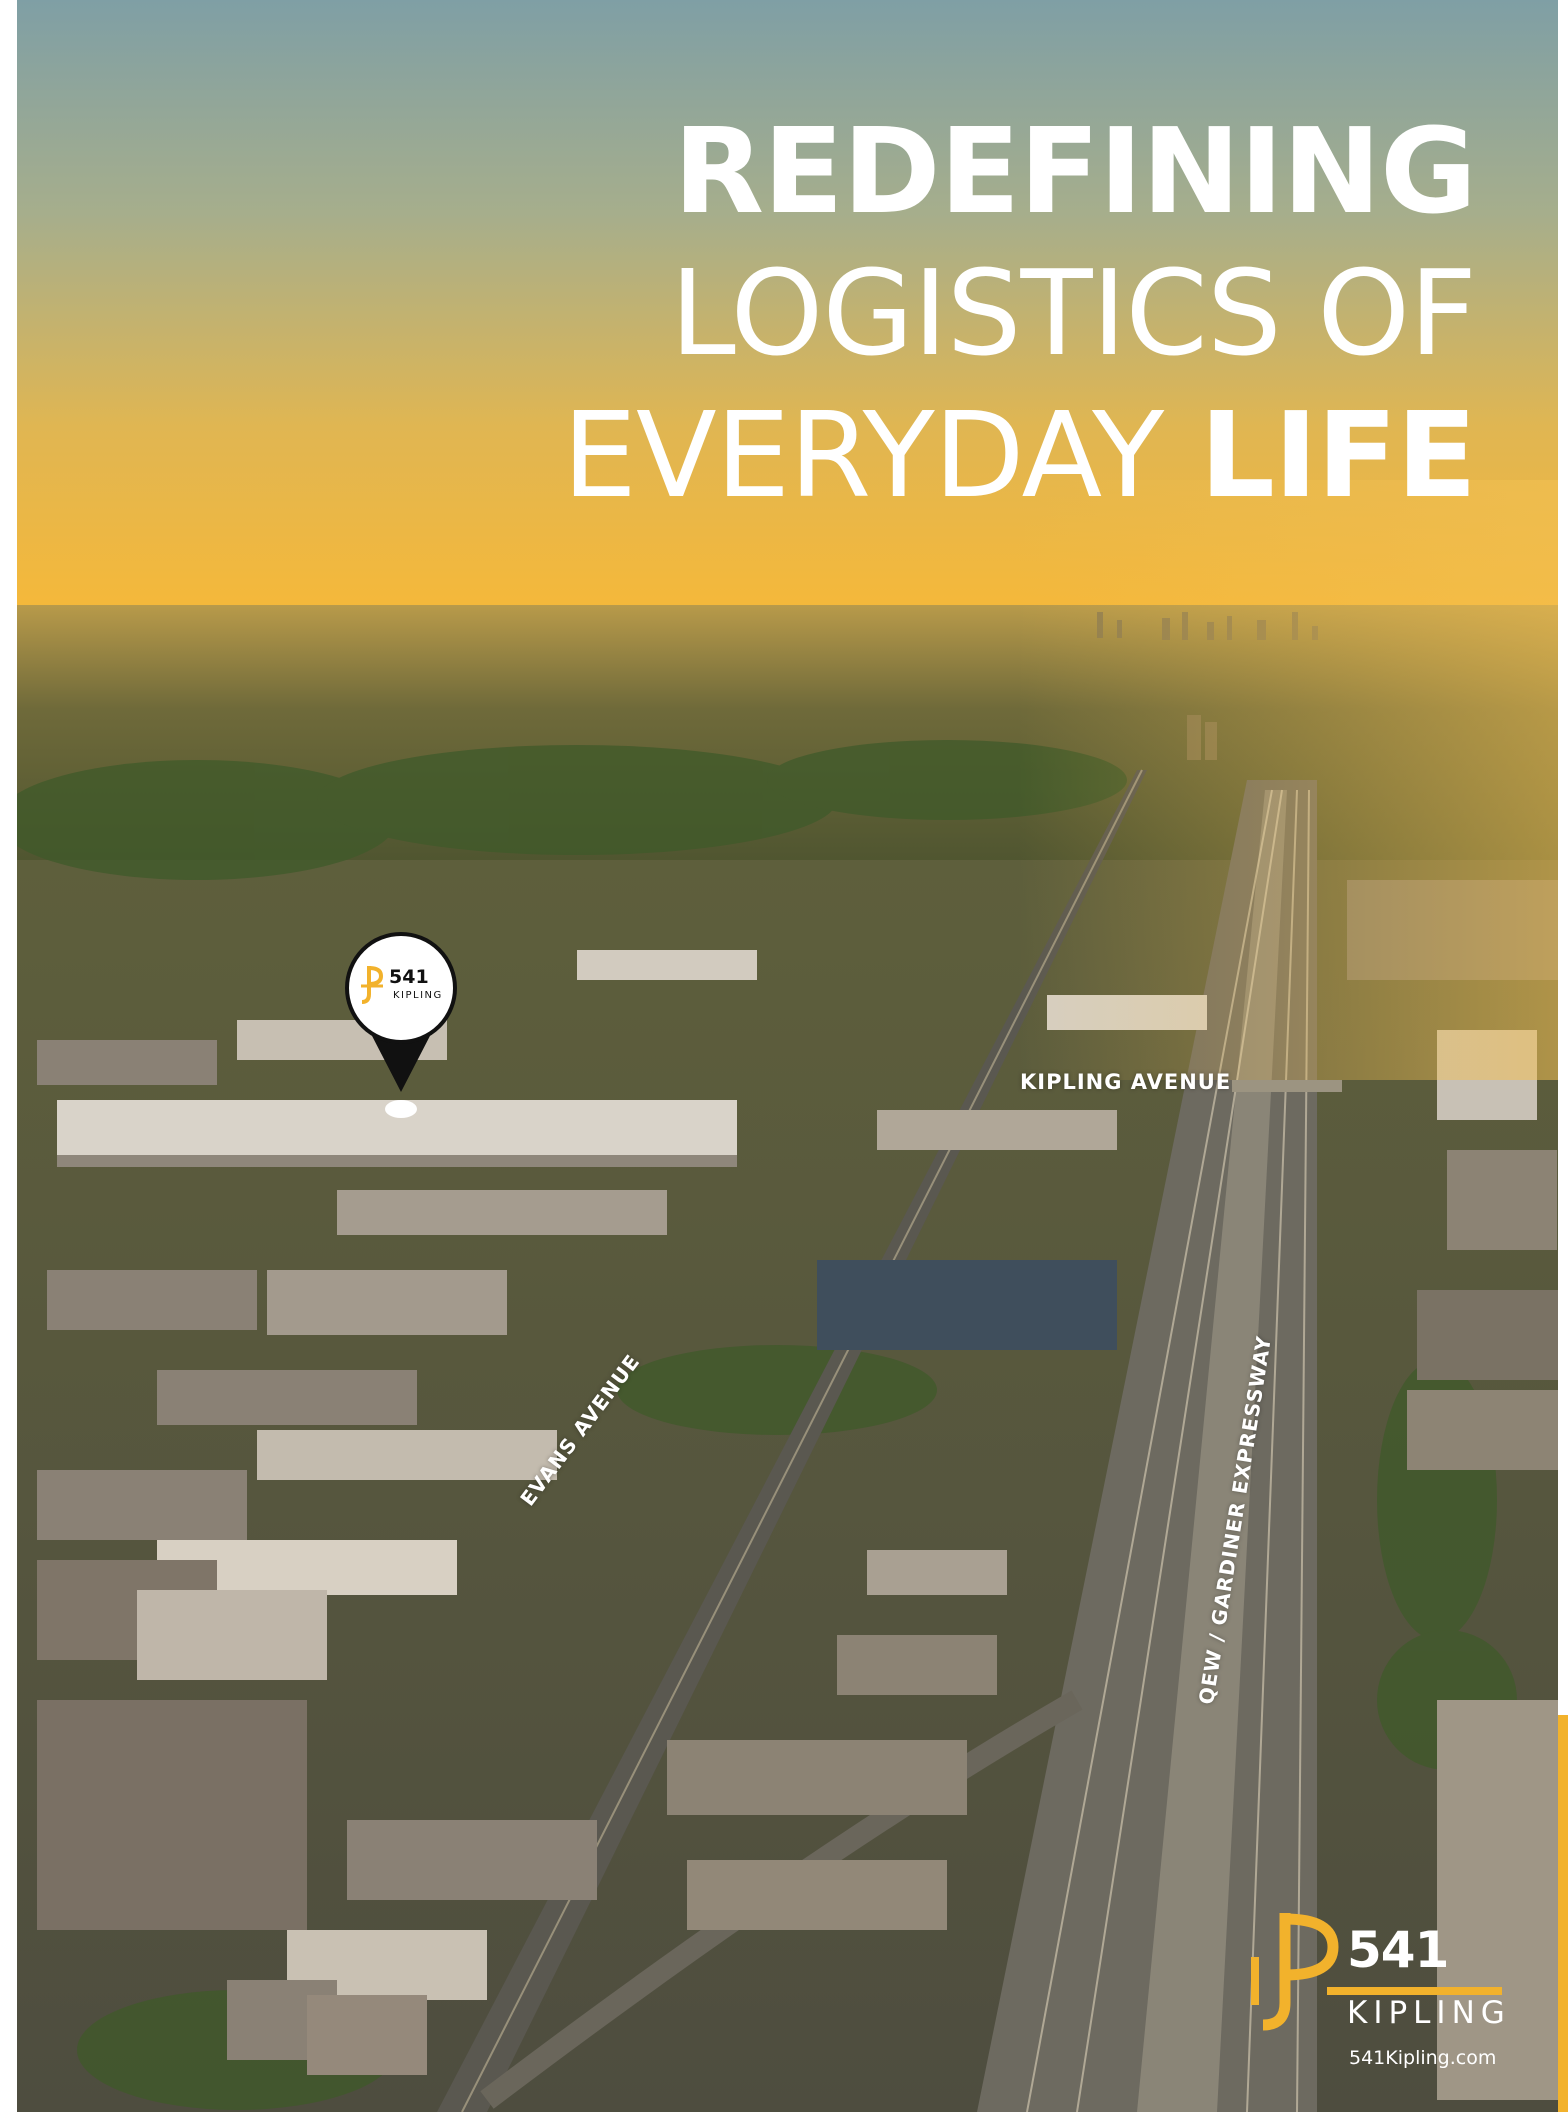 The image size is (1568, 2112). I want to click on brand-logo: 541 KIPLING 541Kipling.com, so click(1385, 1987).